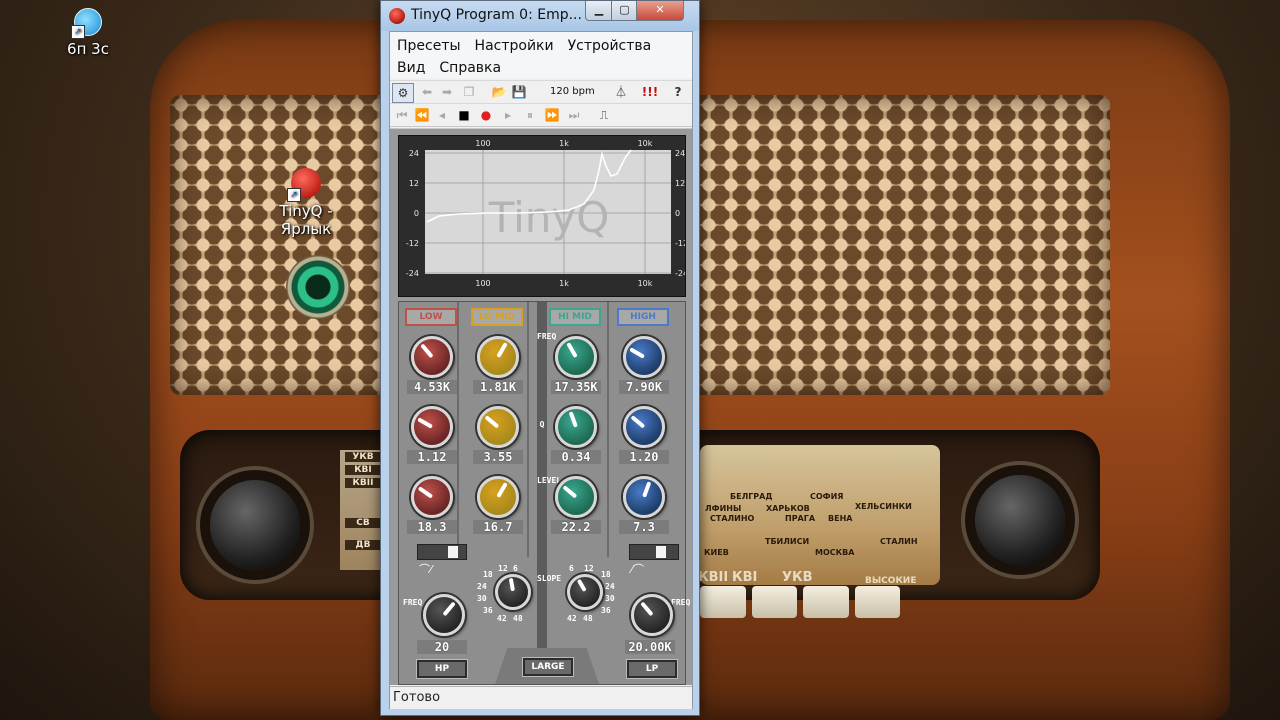 The height and width of the screenshot is (720, 1280). Describe the element at coordinates (442, 115) in the screenshot. I see `step-back-button: ◂` at that location.